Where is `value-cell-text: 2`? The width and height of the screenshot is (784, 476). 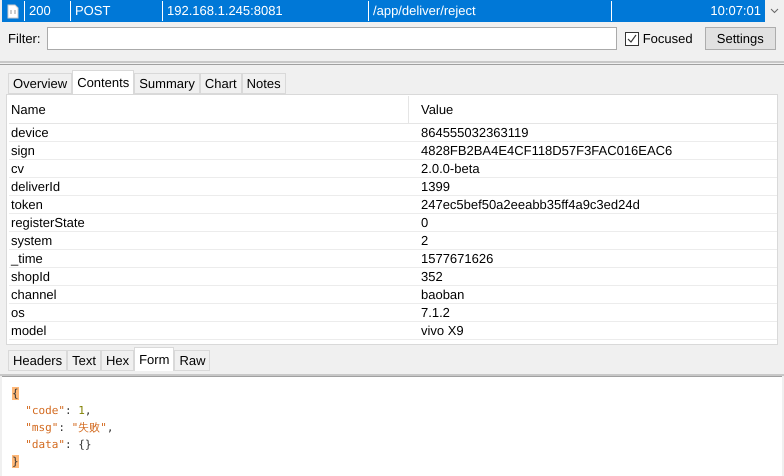
value-cell-text: 2 is located at coordinates (425, 241).